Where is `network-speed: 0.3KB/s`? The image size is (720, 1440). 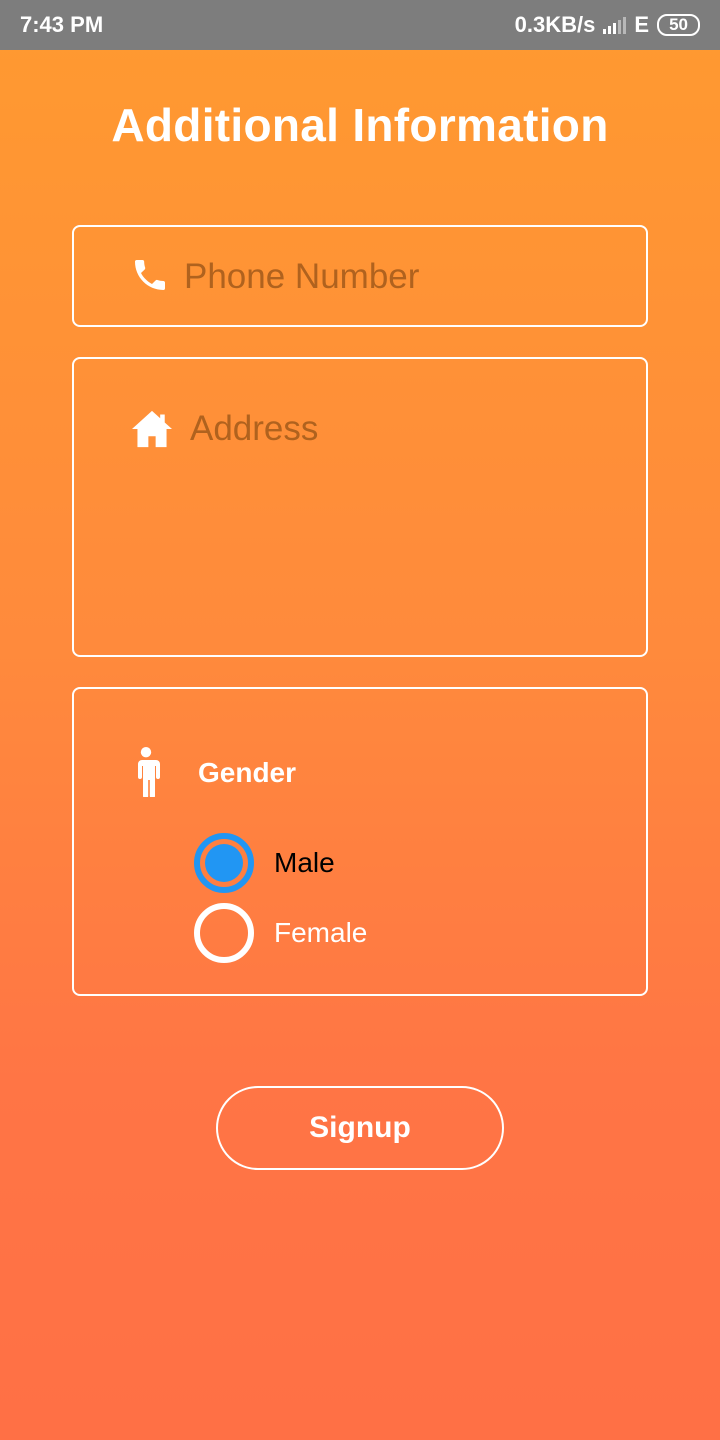
network-speed: 0.3KB/s is located at coordinates (555, 24).